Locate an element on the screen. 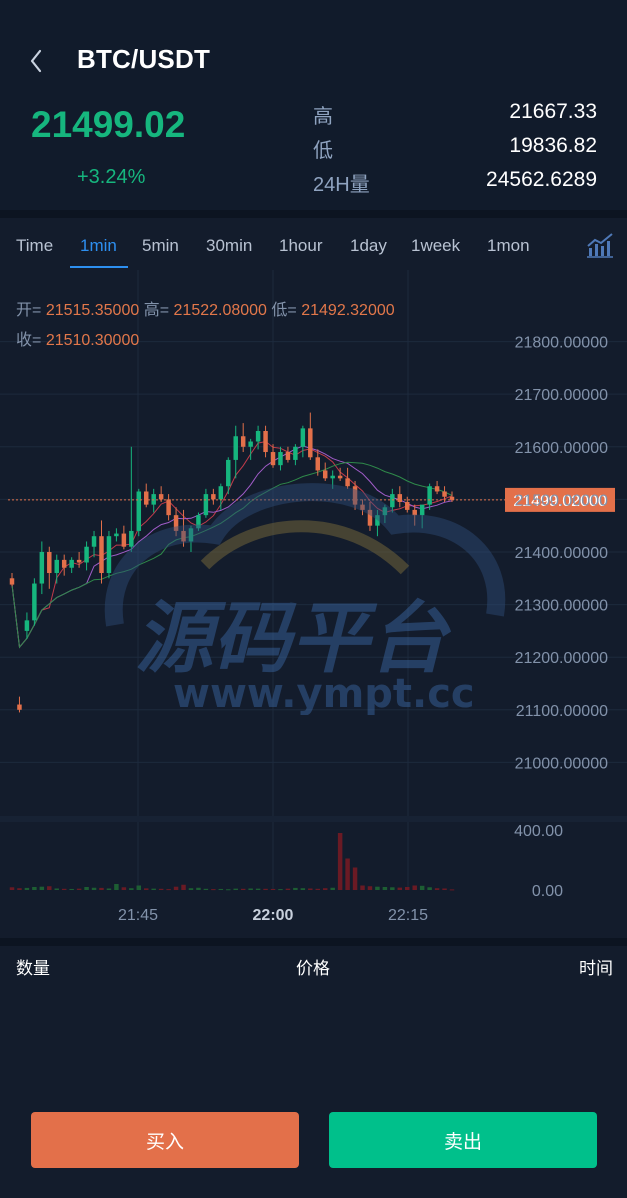 Image resolution: width=627 pixels, height=1198 pixels. active-tab-underline is located at coordinates (99, 267).